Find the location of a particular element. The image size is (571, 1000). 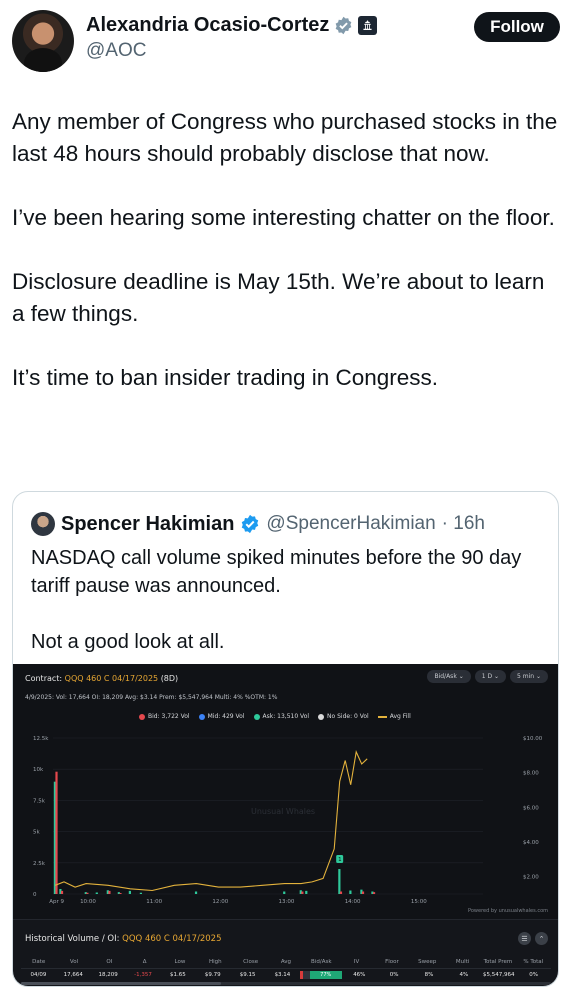

table-cell: 46% is located at coordinates (359, 974).